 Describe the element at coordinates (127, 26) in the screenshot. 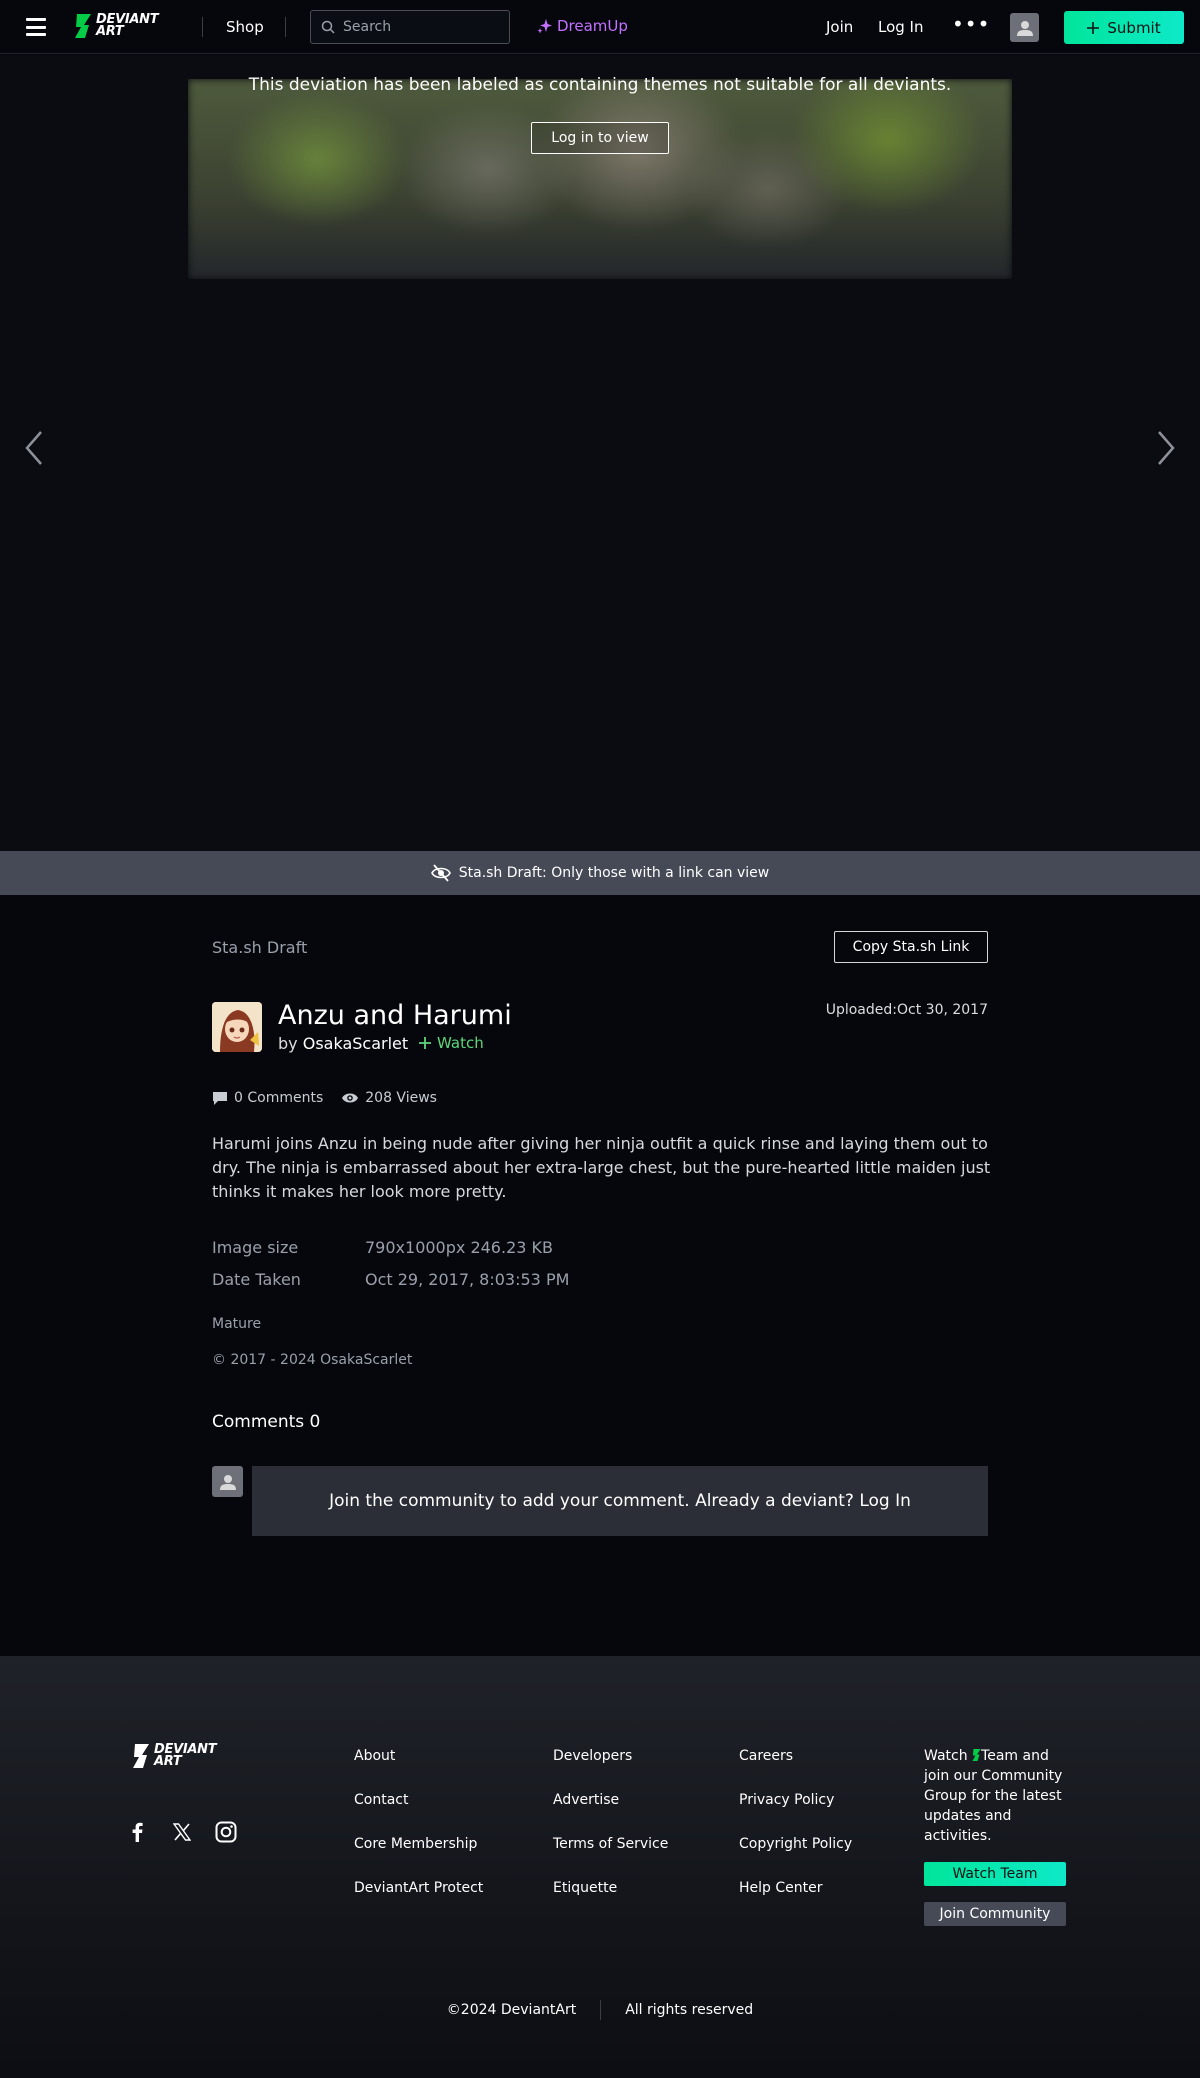

I see `logo-wordmark: DEVIANT ART` at that location.